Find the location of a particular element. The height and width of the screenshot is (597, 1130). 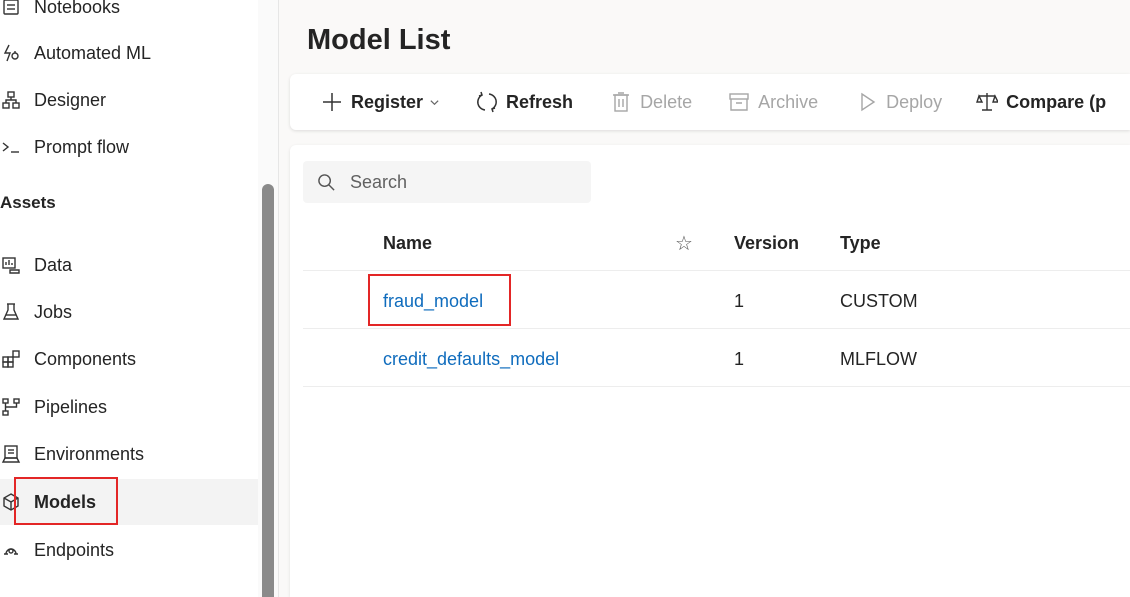

nav-item-pipelines: Pipelines is located at coordinates (129, 407).